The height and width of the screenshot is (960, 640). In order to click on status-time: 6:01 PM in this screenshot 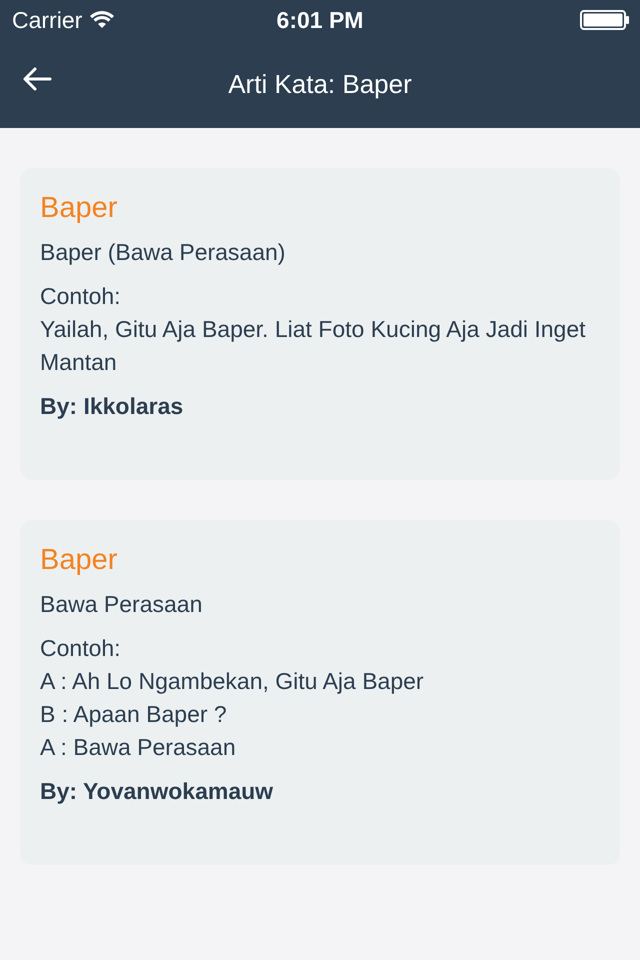, I will do `click(320, 20)`.